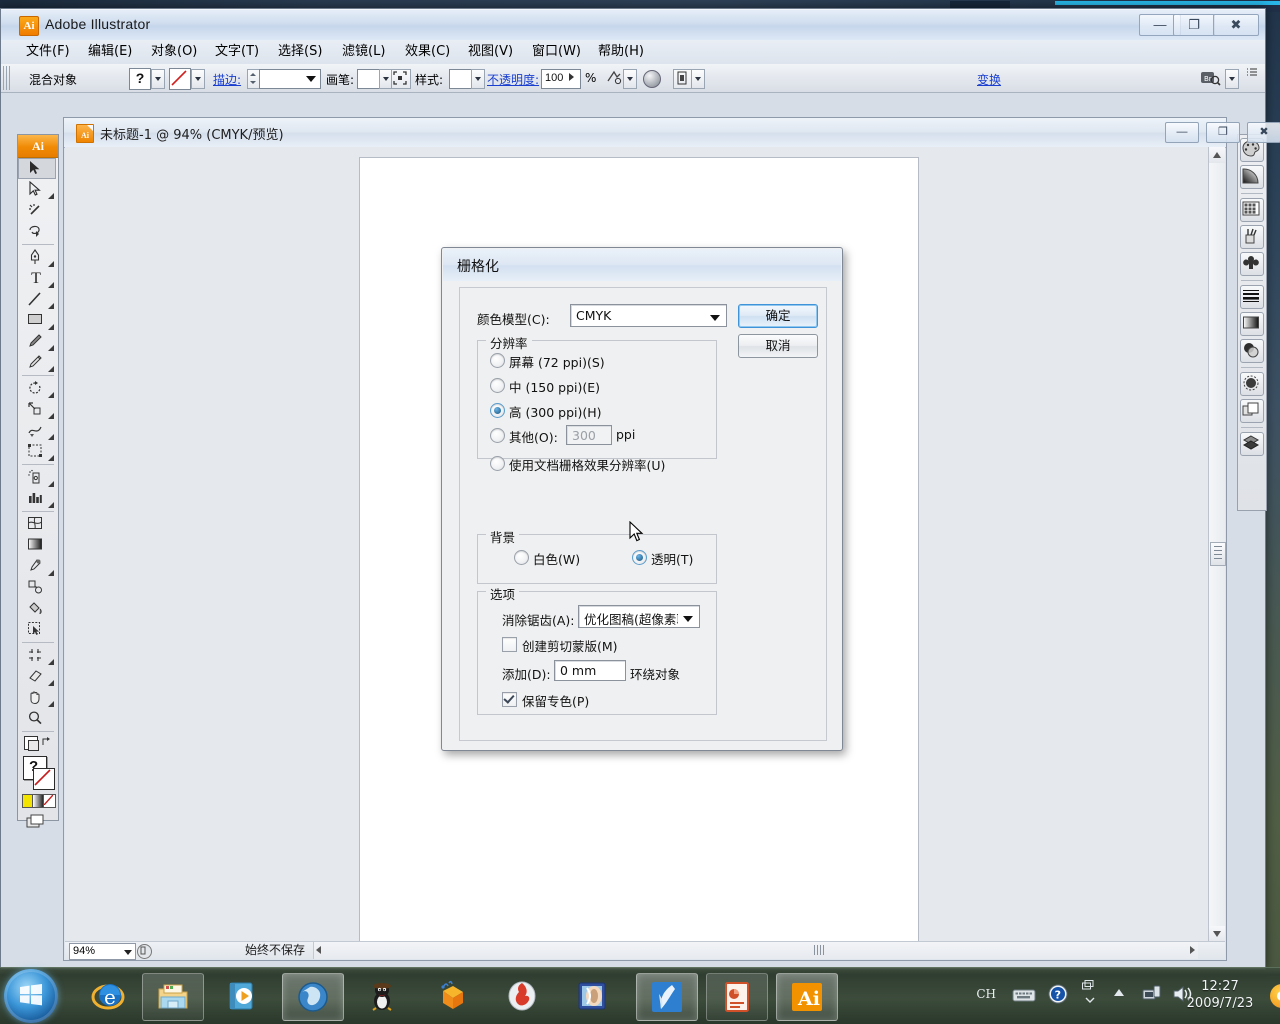  I want to click on document-maximize-button: ❐, so click(1223, 132).